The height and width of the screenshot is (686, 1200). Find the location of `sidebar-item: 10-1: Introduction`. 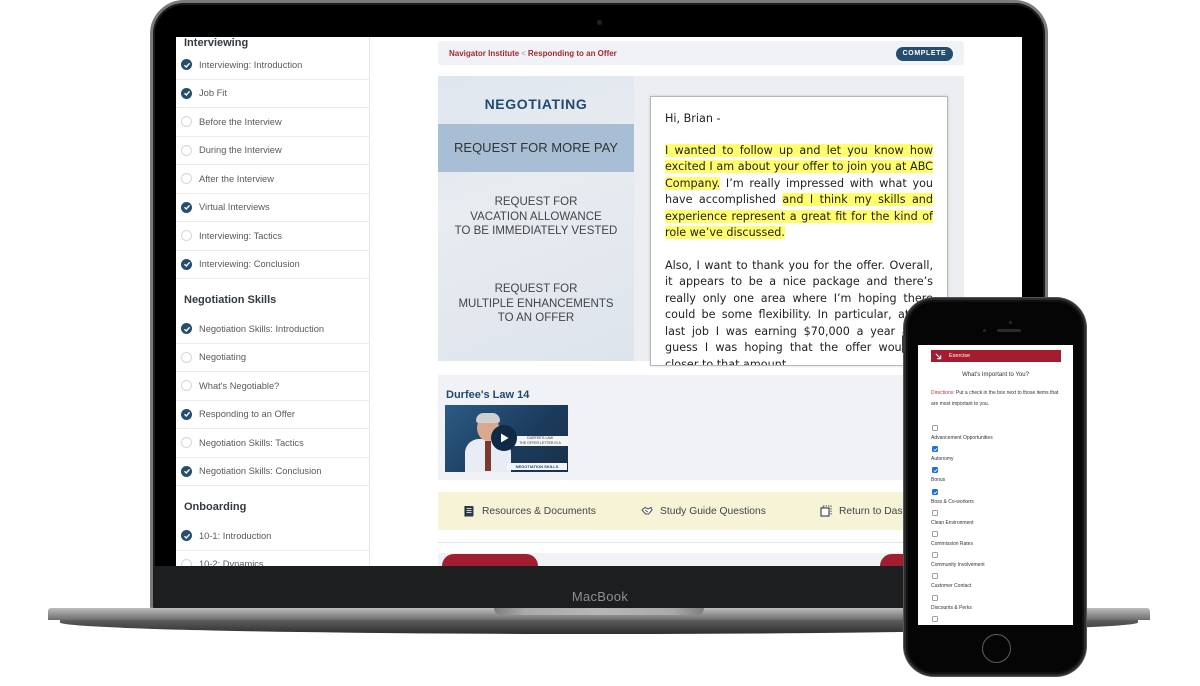

sidebar-item: 10-1: Introduction is located at coordinates (272, 536).